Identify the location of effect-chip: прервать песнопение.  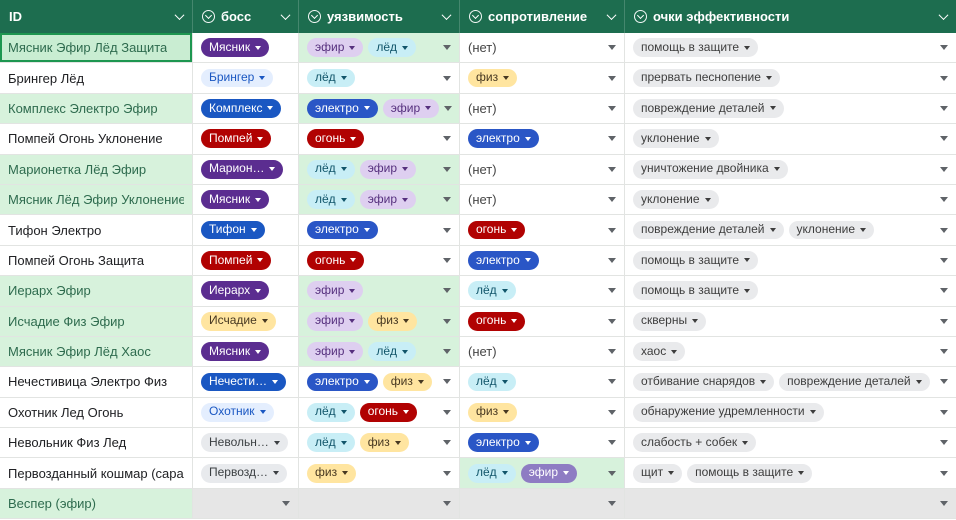
(706, 78).